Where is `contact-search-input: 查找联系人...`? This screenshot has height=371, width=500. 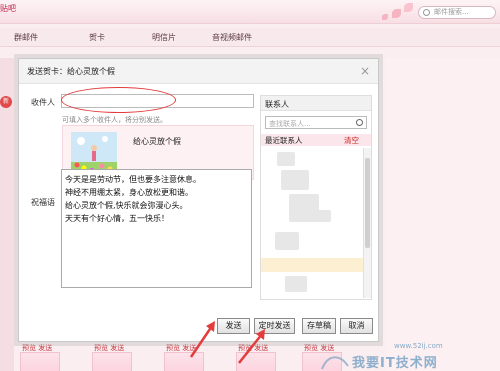
contact-search-input: 查找联系人... is located at coordinates (316, 122).